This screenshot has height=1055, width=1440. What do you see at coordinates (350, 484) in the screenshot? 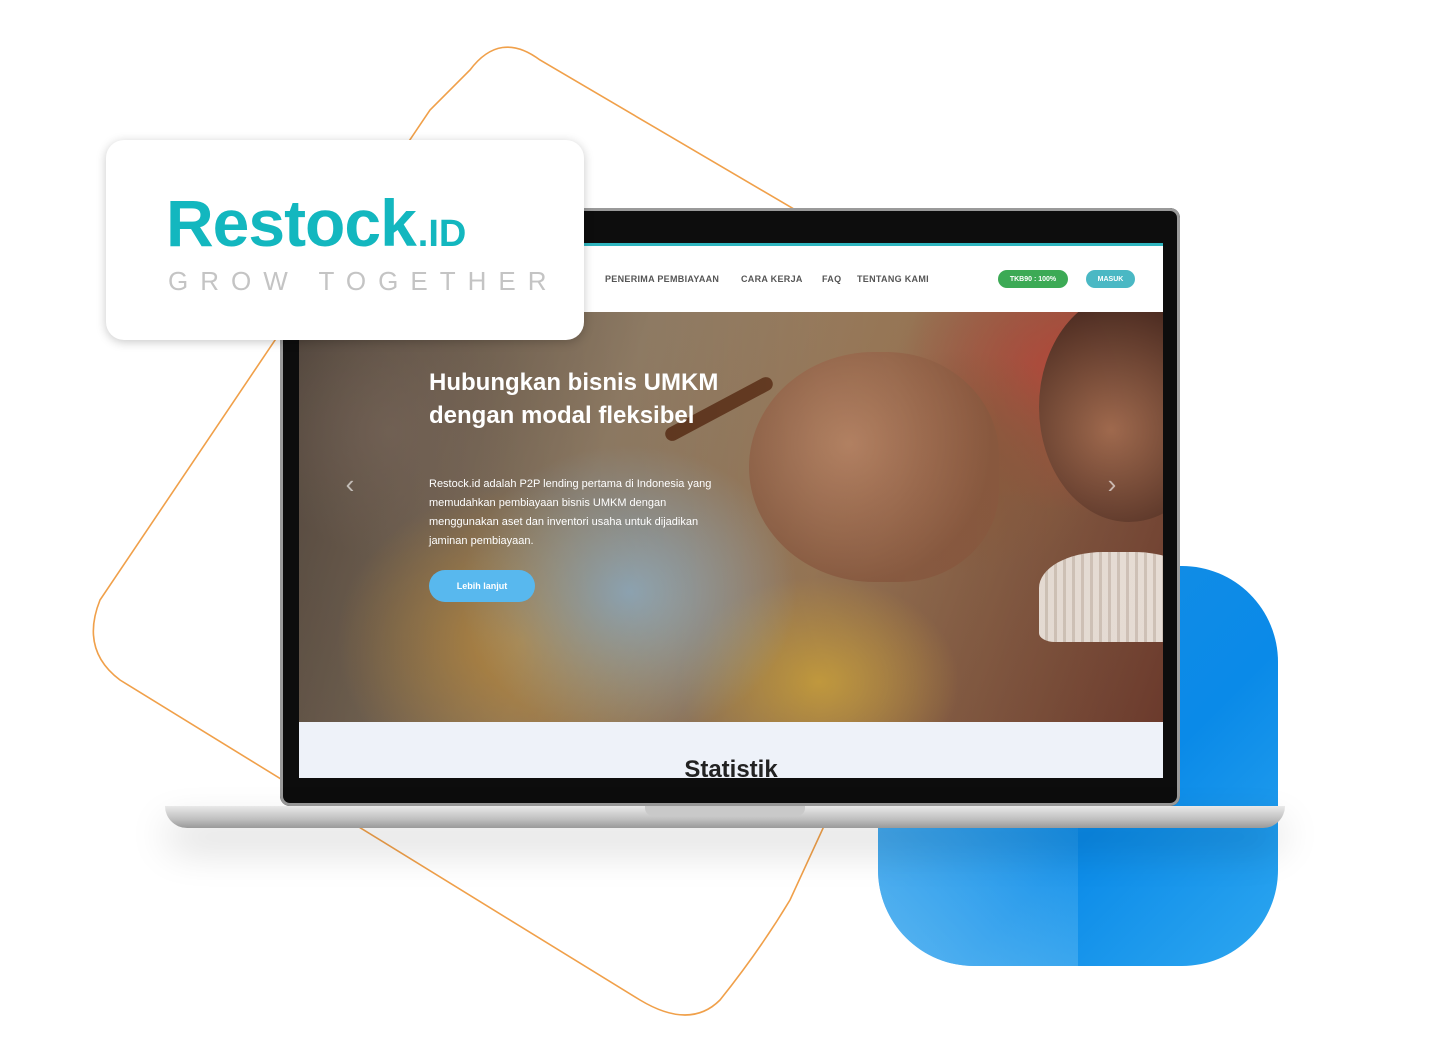
I see `chevron-left-icon: ‹` at bounding box center [350, 484].